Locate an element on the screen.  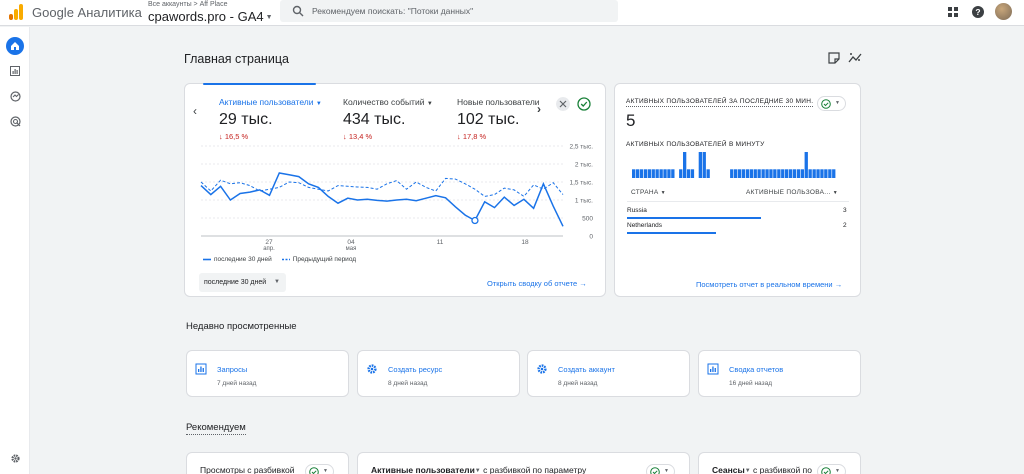
nav-reports is located at coordinates (15, 71).